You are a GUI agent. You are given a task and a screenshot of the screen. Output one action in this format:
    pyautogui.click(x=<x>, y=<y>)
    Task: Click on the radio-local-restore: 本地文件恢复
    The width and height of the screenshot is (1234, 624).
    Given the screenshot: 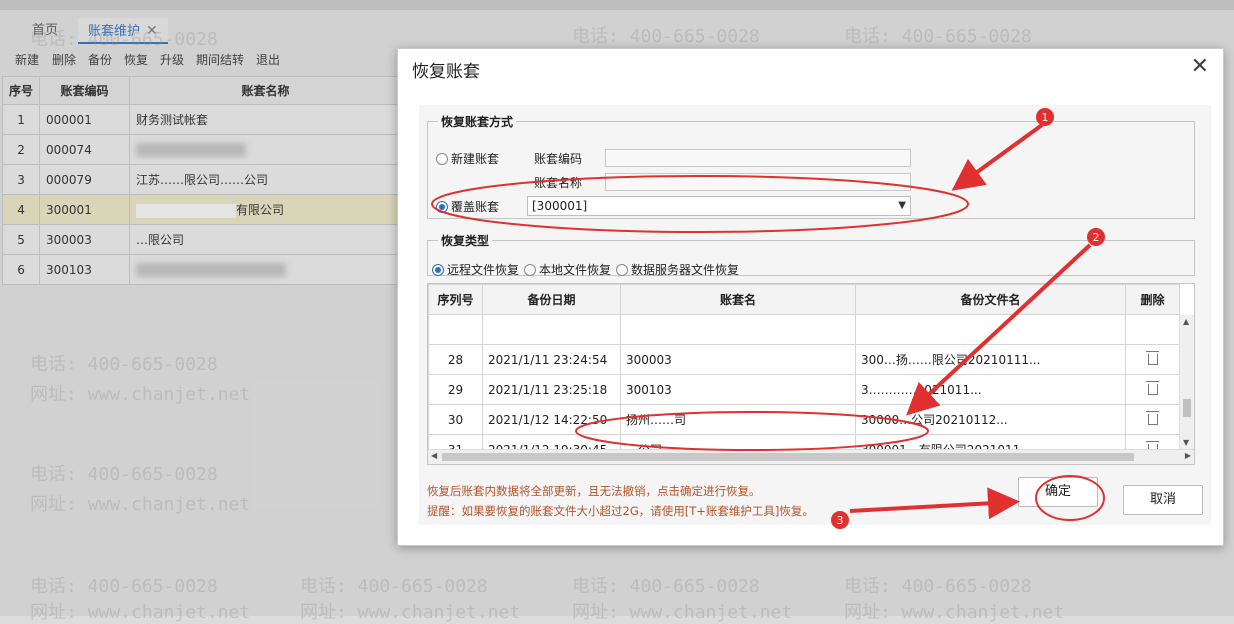 What is the action you would take?
    pyautogui.click(x=567, y=269)
    